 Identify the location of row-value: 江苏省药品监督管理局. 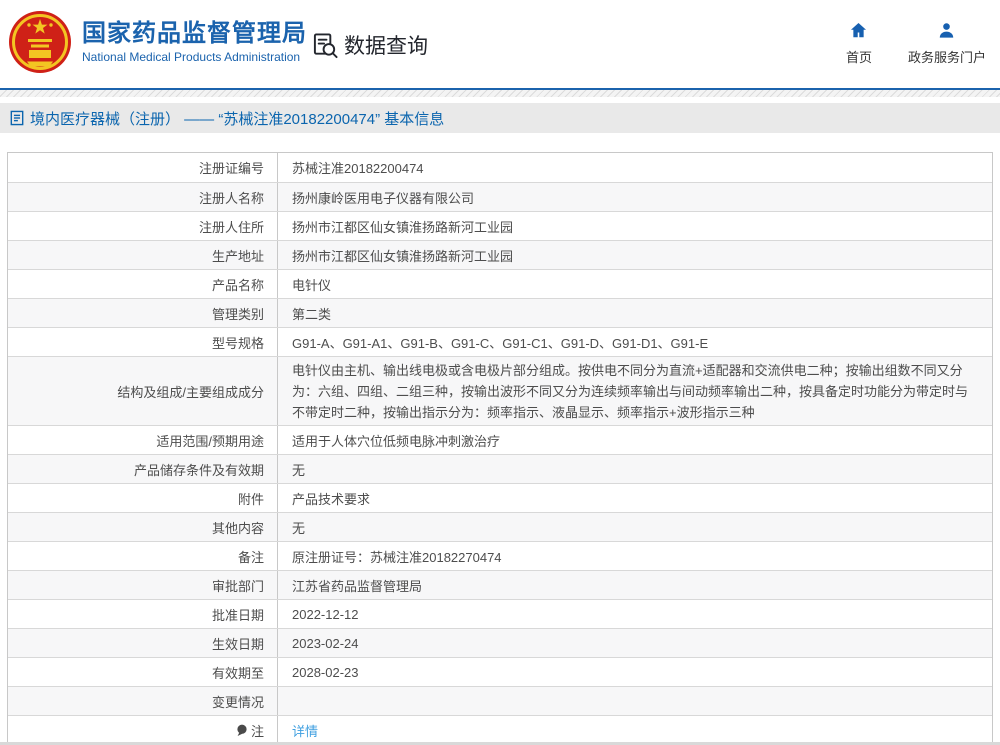
(357, 586).